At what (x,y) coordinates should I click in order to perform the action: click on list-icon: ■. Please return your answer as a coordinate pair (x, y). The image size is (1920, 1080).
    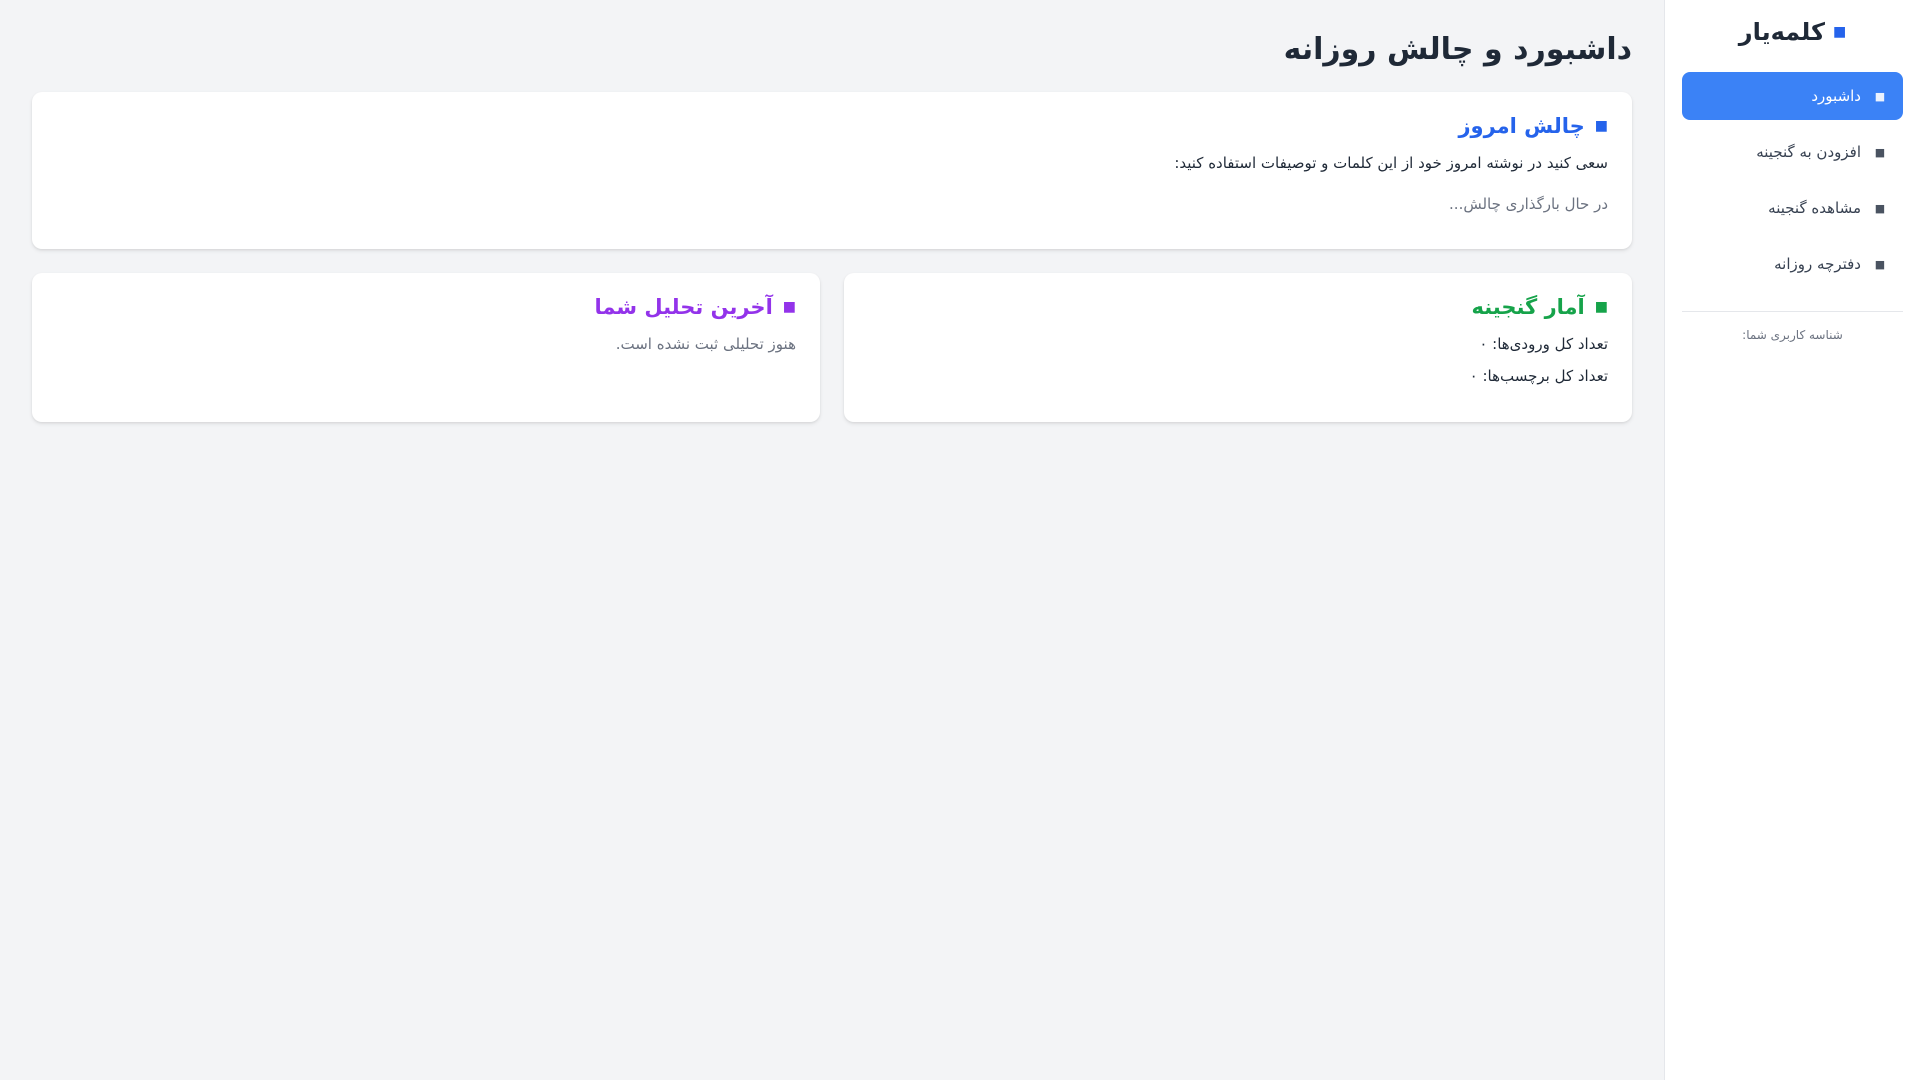
    Looking at the image, I should click on (1880, 208).